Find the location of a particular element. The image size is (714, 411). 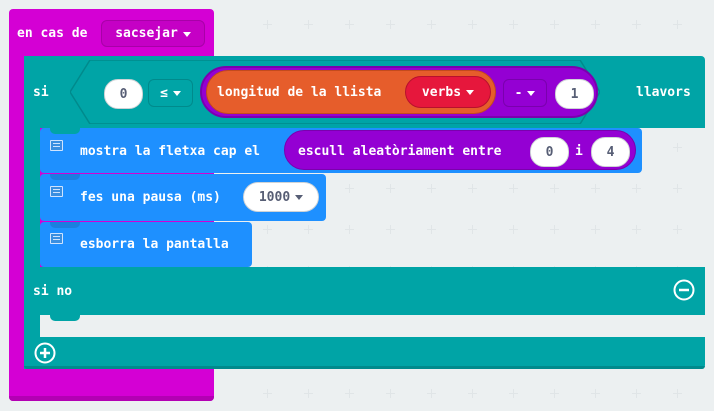

if-block-left-rail is located at coordinates (32, 212).